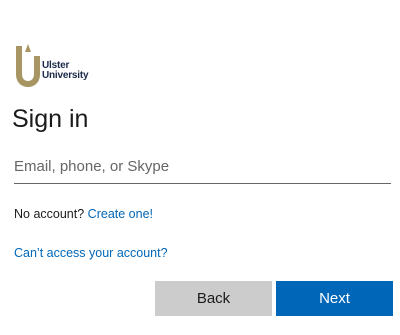 The width and height of the screenshot is (400, 335). What do you see at coordinates (50, 119) in the screenshot?
I see `page-title: Sign in` at bounding box center [50, 119].